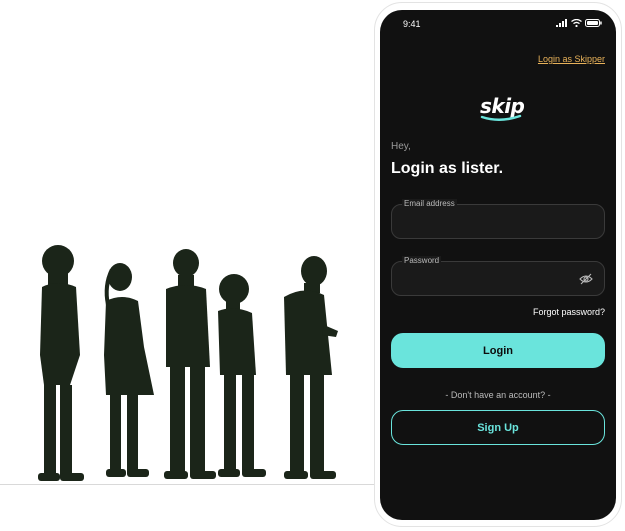 The image size is (625, 531). I want to click on password-field: Password, so click(498, 276).